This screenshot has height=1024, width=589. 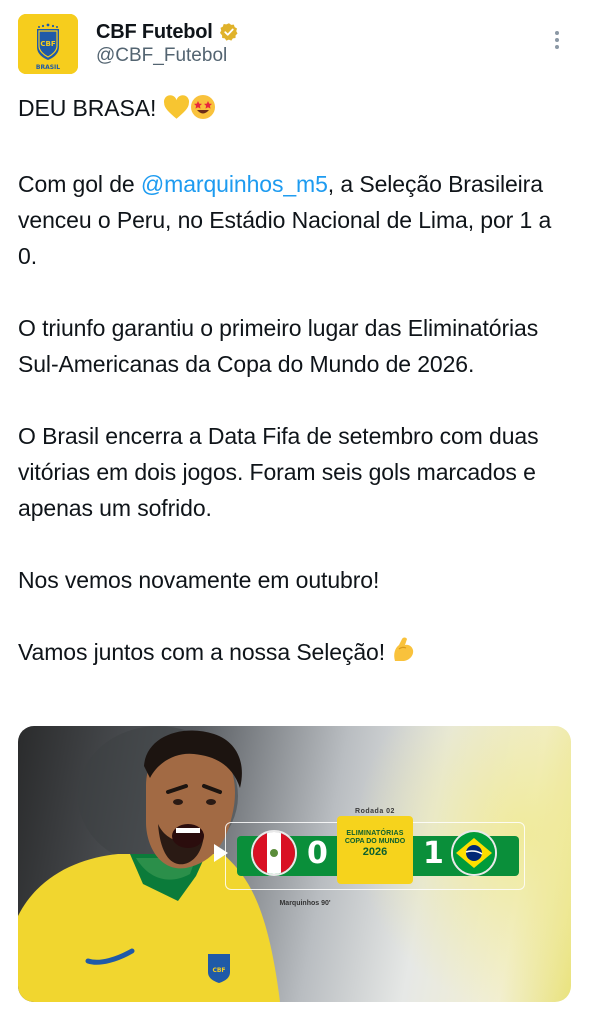 I want to click on more-options-icon, so click(x=557, y=41).